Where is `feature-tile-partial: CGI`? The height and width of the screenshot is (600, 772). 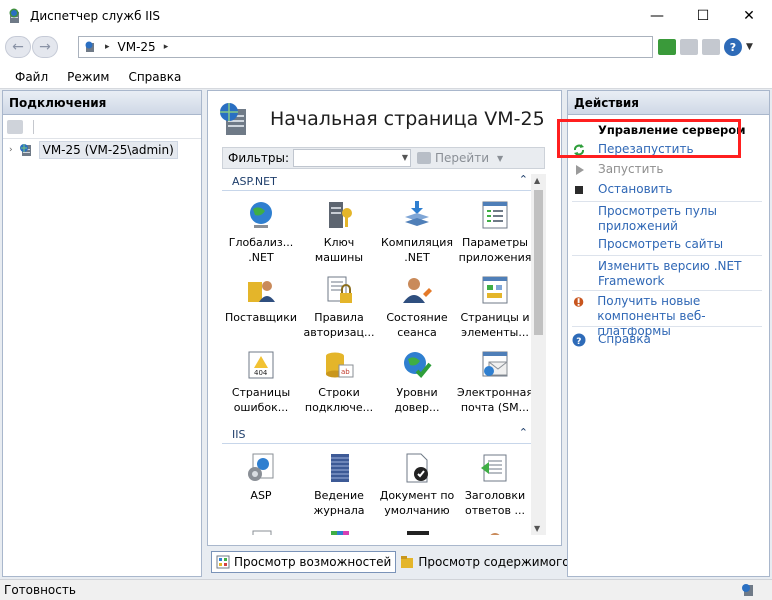 feature-tile-partial: CGI is located at coordinates (417, 530).